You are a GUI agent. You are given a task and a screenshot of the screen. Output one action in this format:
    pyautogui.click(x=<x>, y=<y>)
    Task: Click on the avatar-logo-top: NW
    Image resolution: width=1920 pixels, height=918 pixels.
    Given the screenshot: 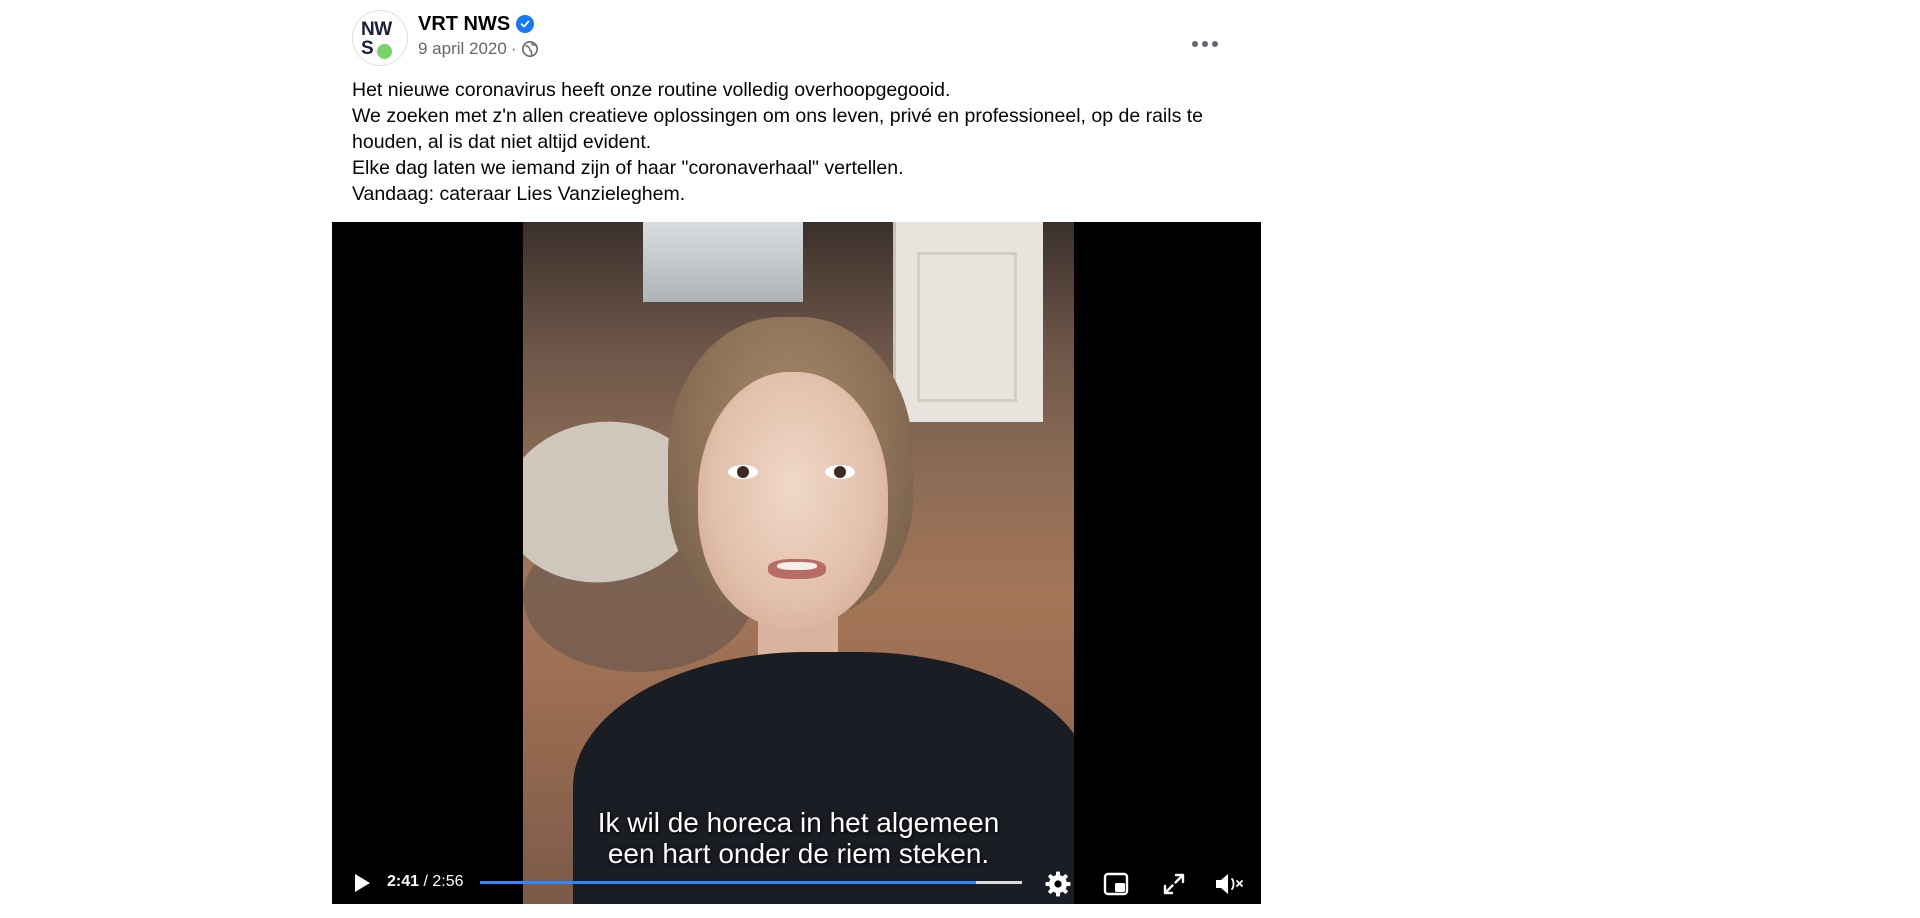 What is the action you would take?
    pyautogui.click(x=376, y=29)
    